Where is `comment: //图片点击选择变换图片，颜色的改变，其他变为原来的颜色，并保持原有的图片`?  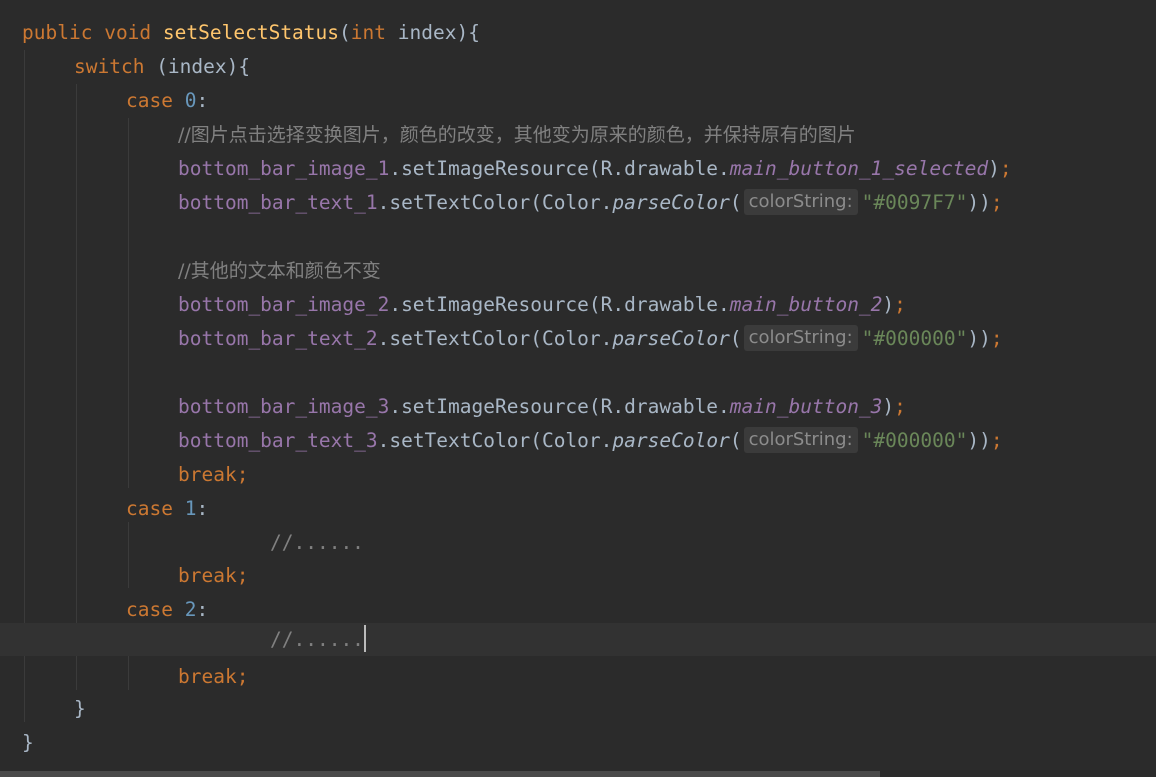 comment: //图片点击选择变换图片，颜色的改变，其他变为原来的颜色，并保持原有的图片 is located at coordinates (517, 135).